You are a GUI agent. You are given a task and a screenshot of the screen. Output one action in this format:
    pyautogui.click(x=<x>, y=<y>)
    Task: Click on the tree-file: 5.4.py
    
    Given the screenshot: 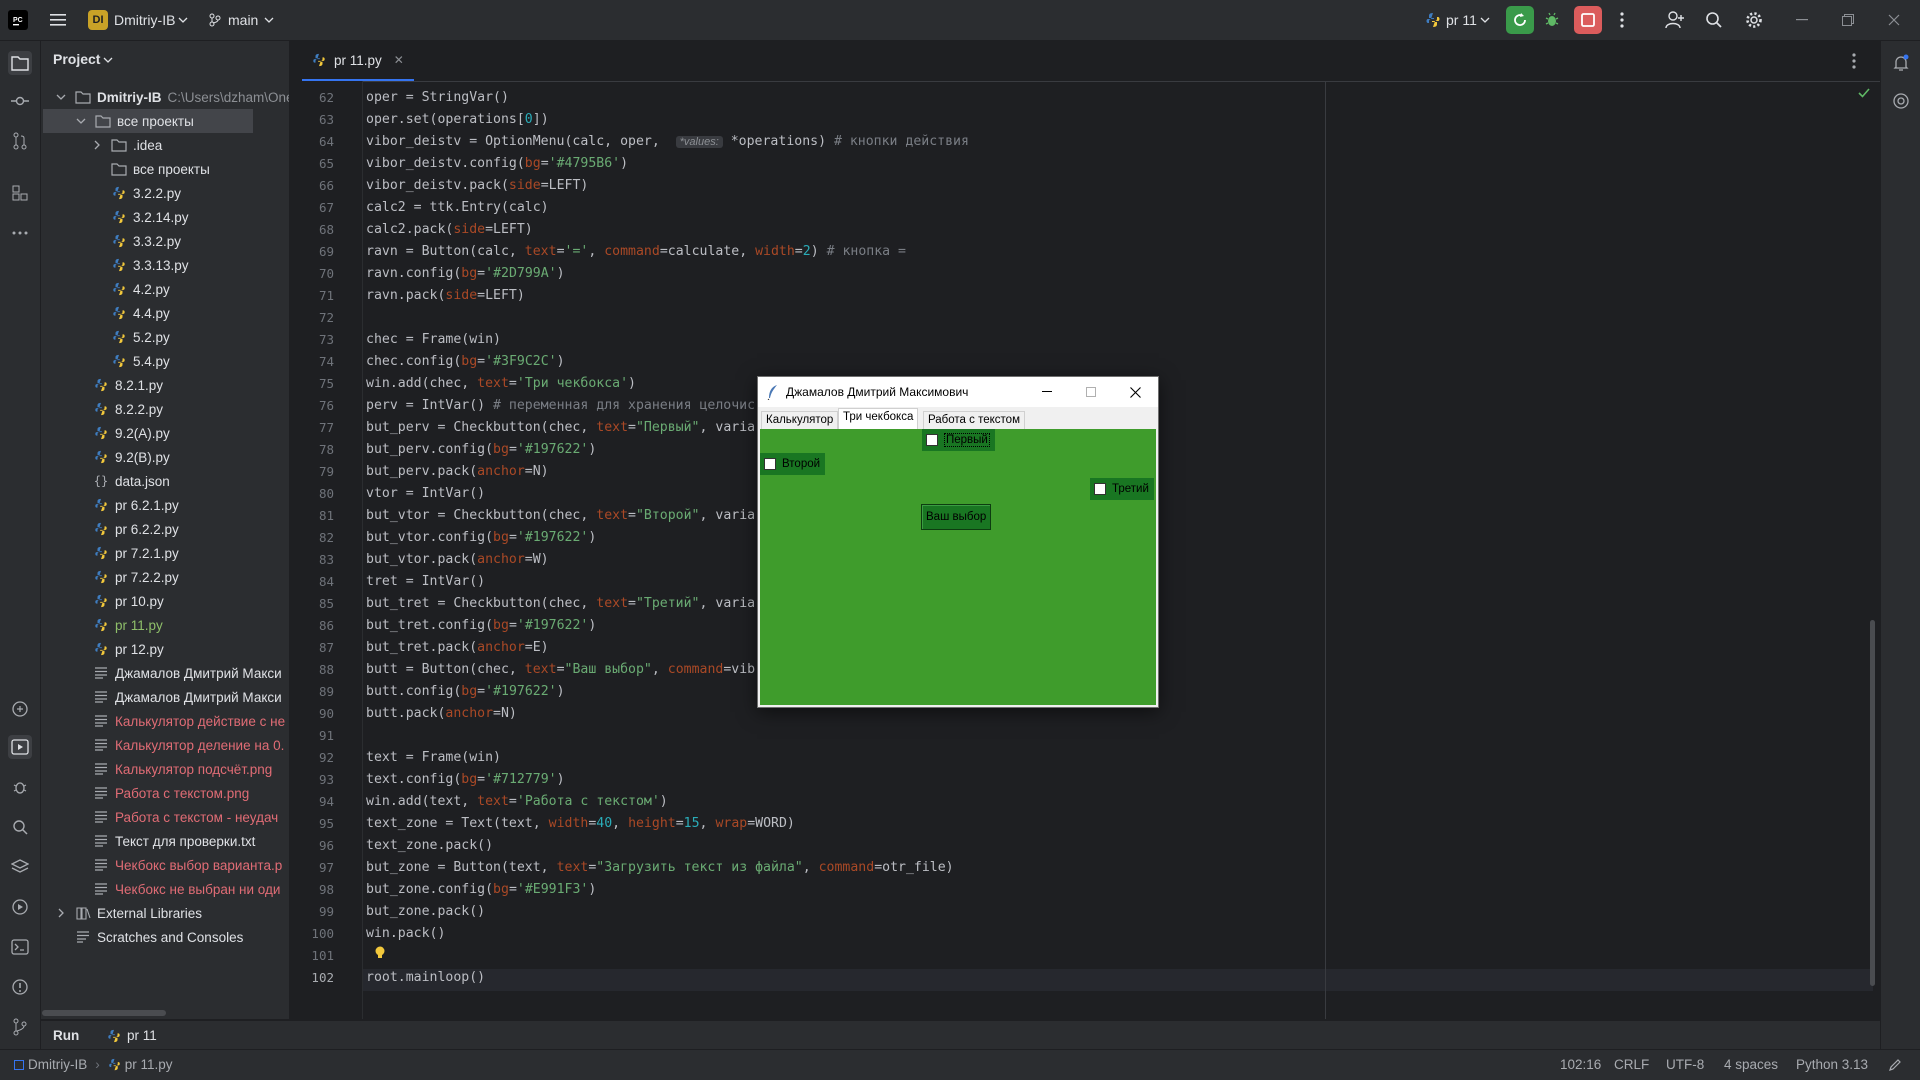 What is the action you would take?
    pyautogui.click(x=165, y=361)
    